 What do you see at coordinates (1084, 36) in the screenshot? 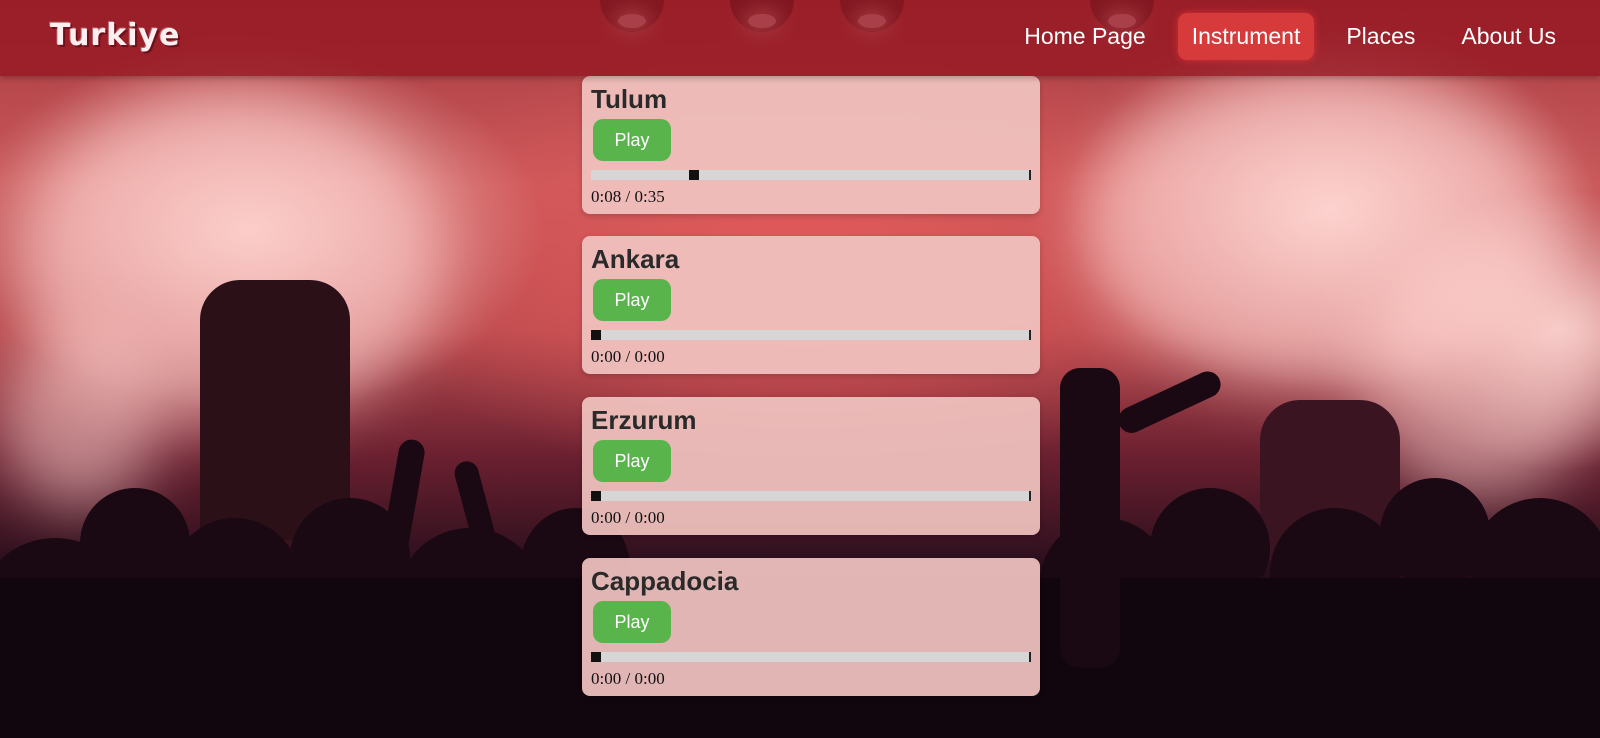
I see `nav-home-page: Home Page` at bounding box center [1084, 36].